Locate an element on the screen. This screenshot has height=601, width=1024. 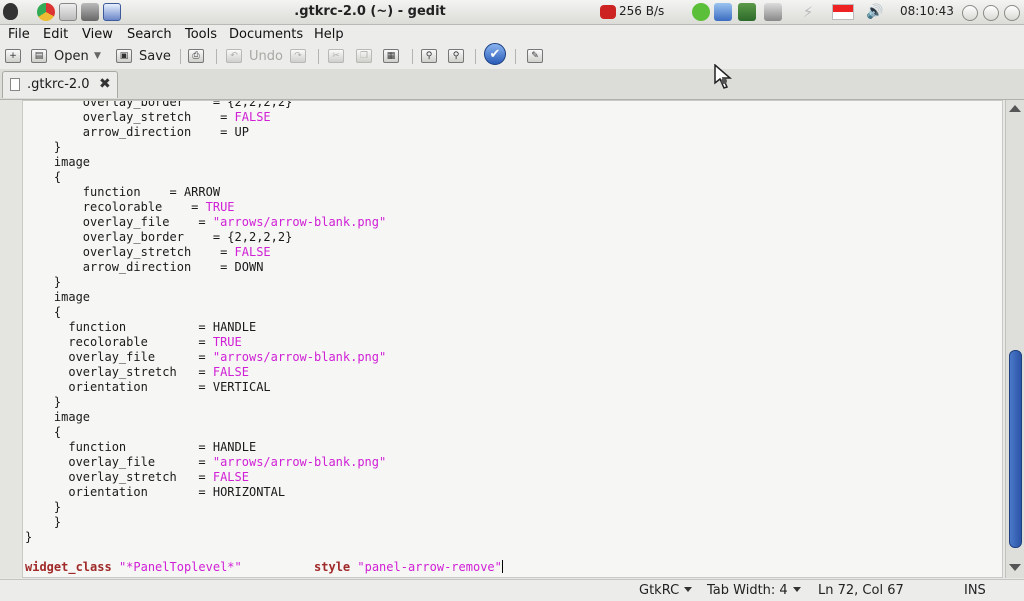
code-text: arrow_direction = UP is located at coordinates (137, 132).